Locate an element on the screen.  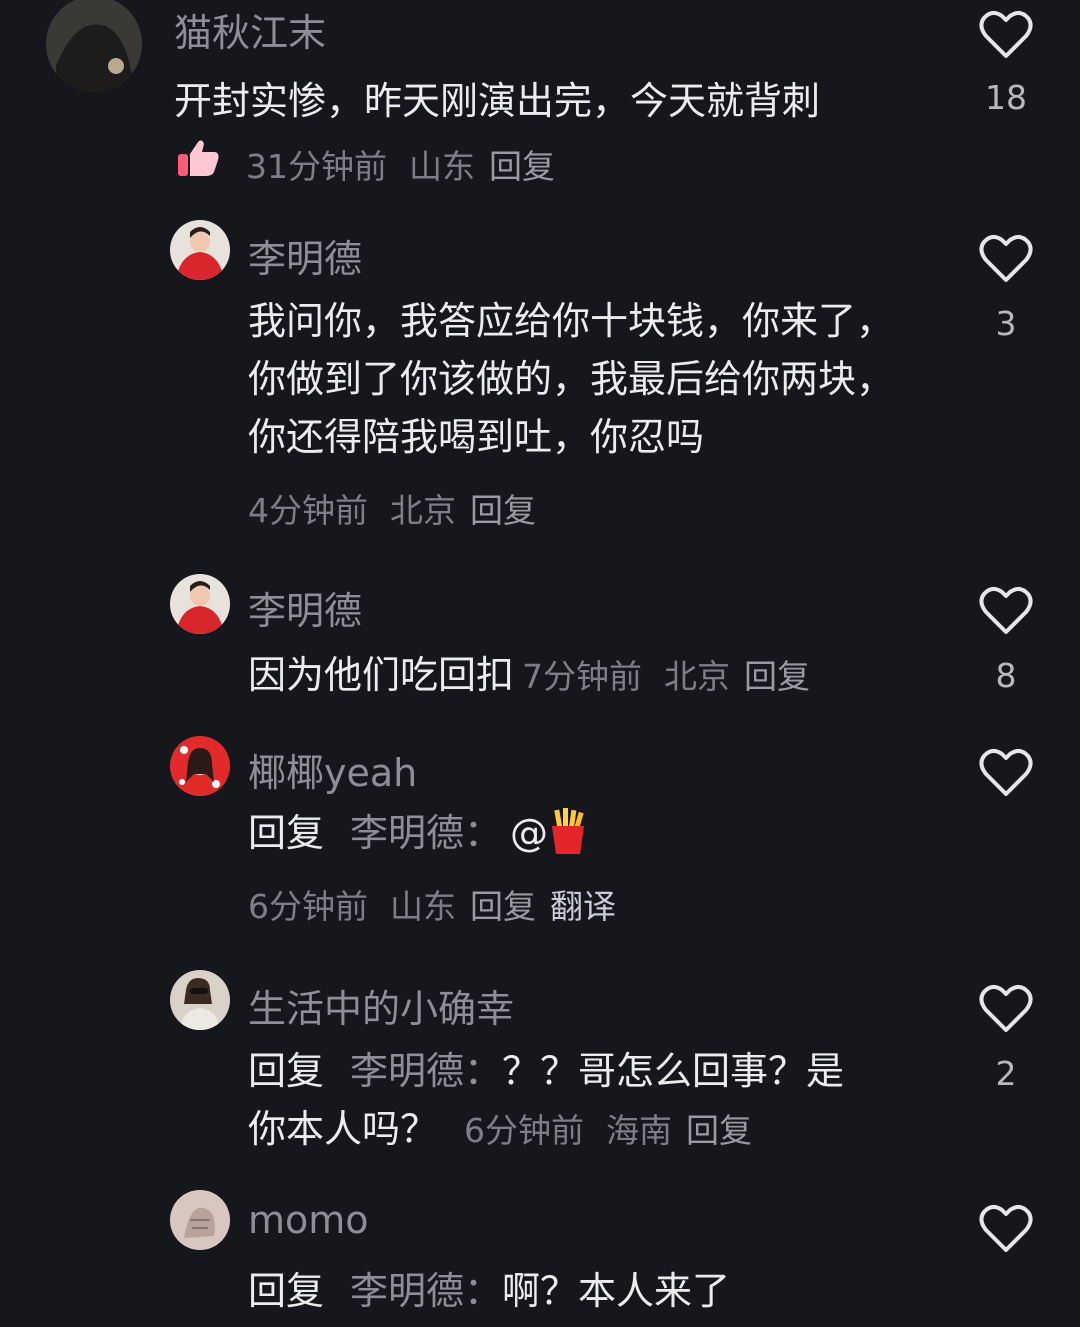
comment-text-row: 你本人吗？ 6分钟前 海南 回复 is located at coordinates (500, 1130).